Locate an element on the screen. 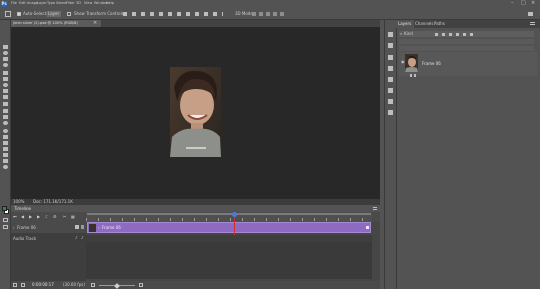 This screenshot has height=289, width=540. film-icon is located at coordinates (77, 227).